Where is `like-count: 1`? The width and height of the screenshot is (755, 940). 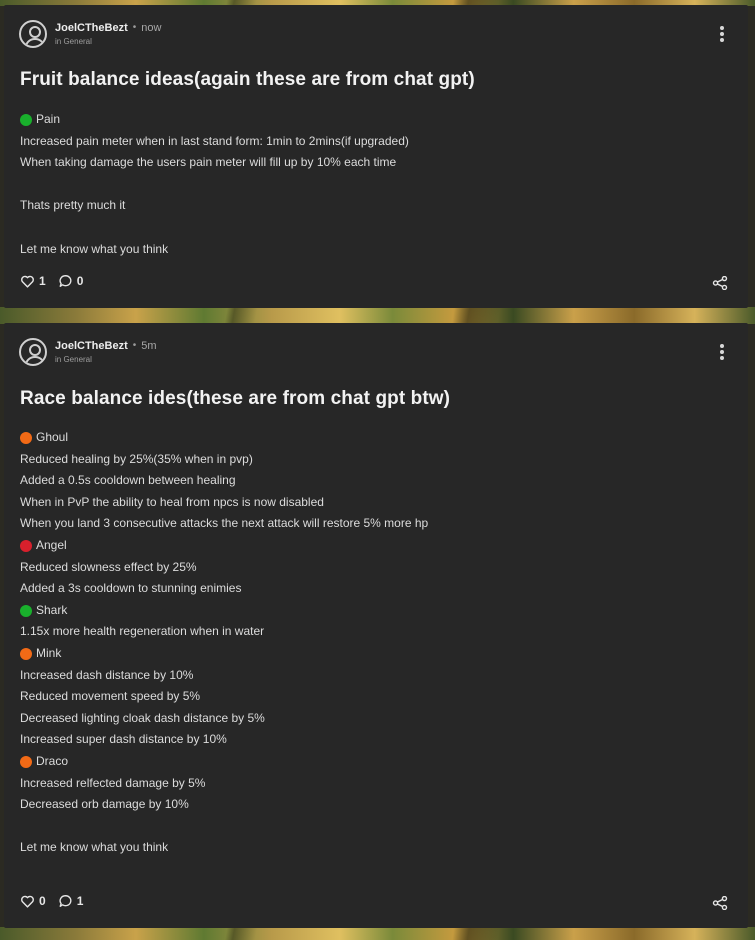 like-count: 1 is located at coordinates (42, 281).